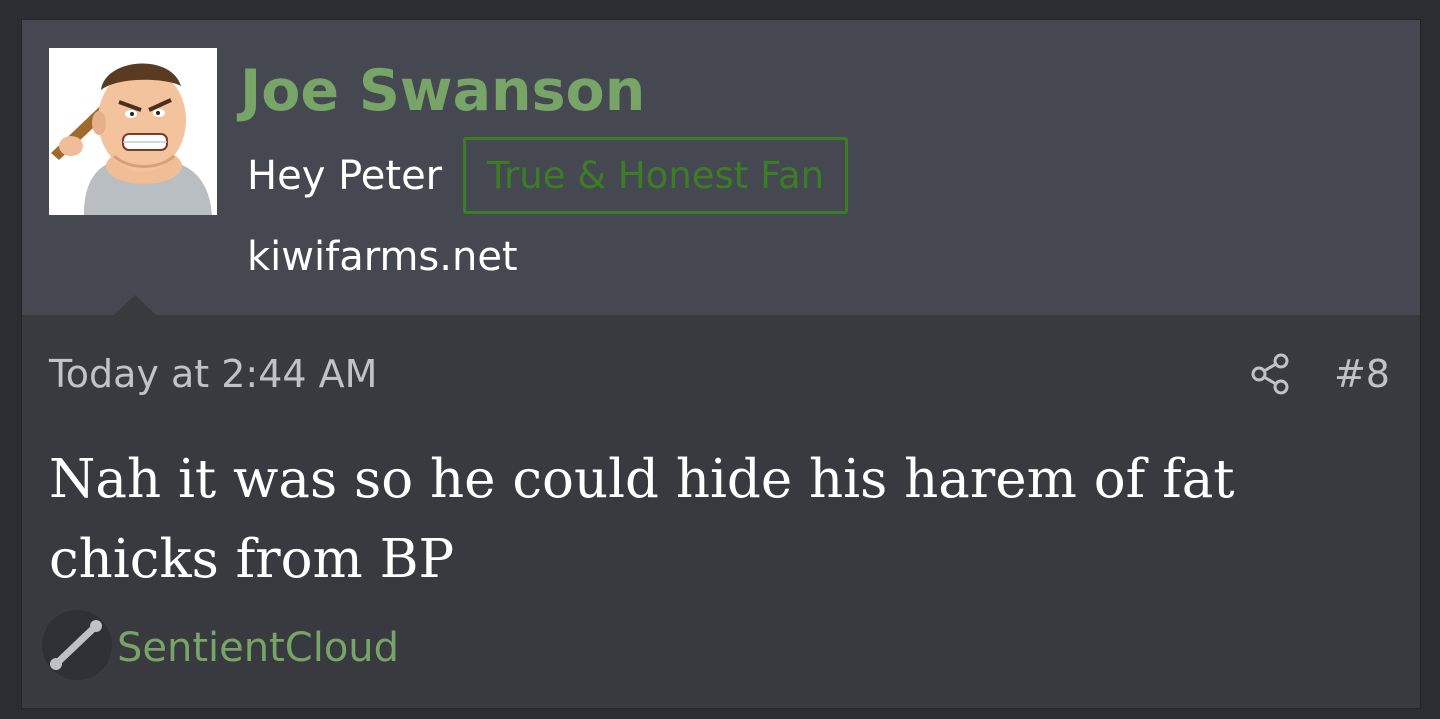 The height and width of the screenshot is (719, 1440). I want to click on share-icon, so click(1271, 374).